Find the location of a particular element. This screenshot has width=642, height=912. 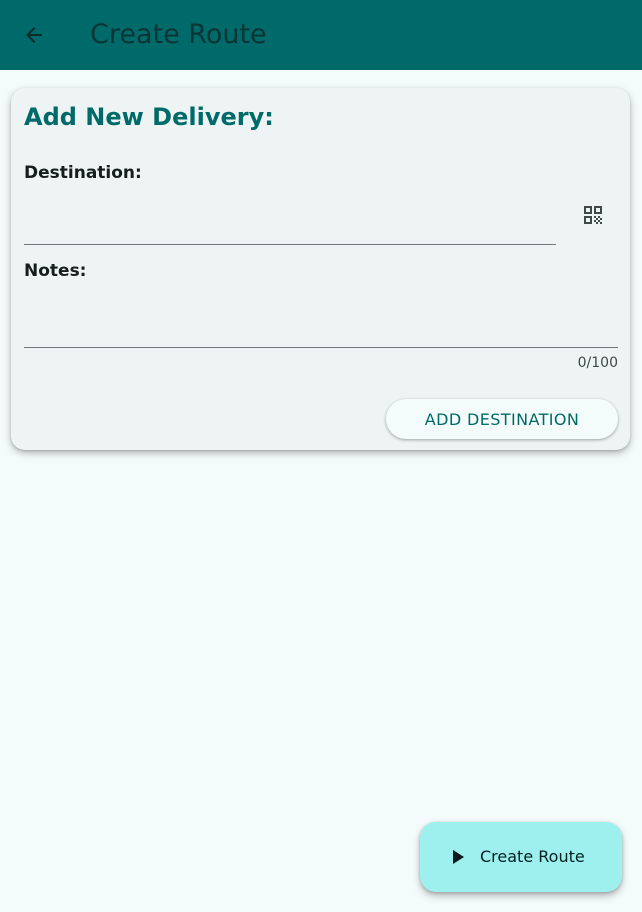

notes-input is located at coordinates (321, 330).